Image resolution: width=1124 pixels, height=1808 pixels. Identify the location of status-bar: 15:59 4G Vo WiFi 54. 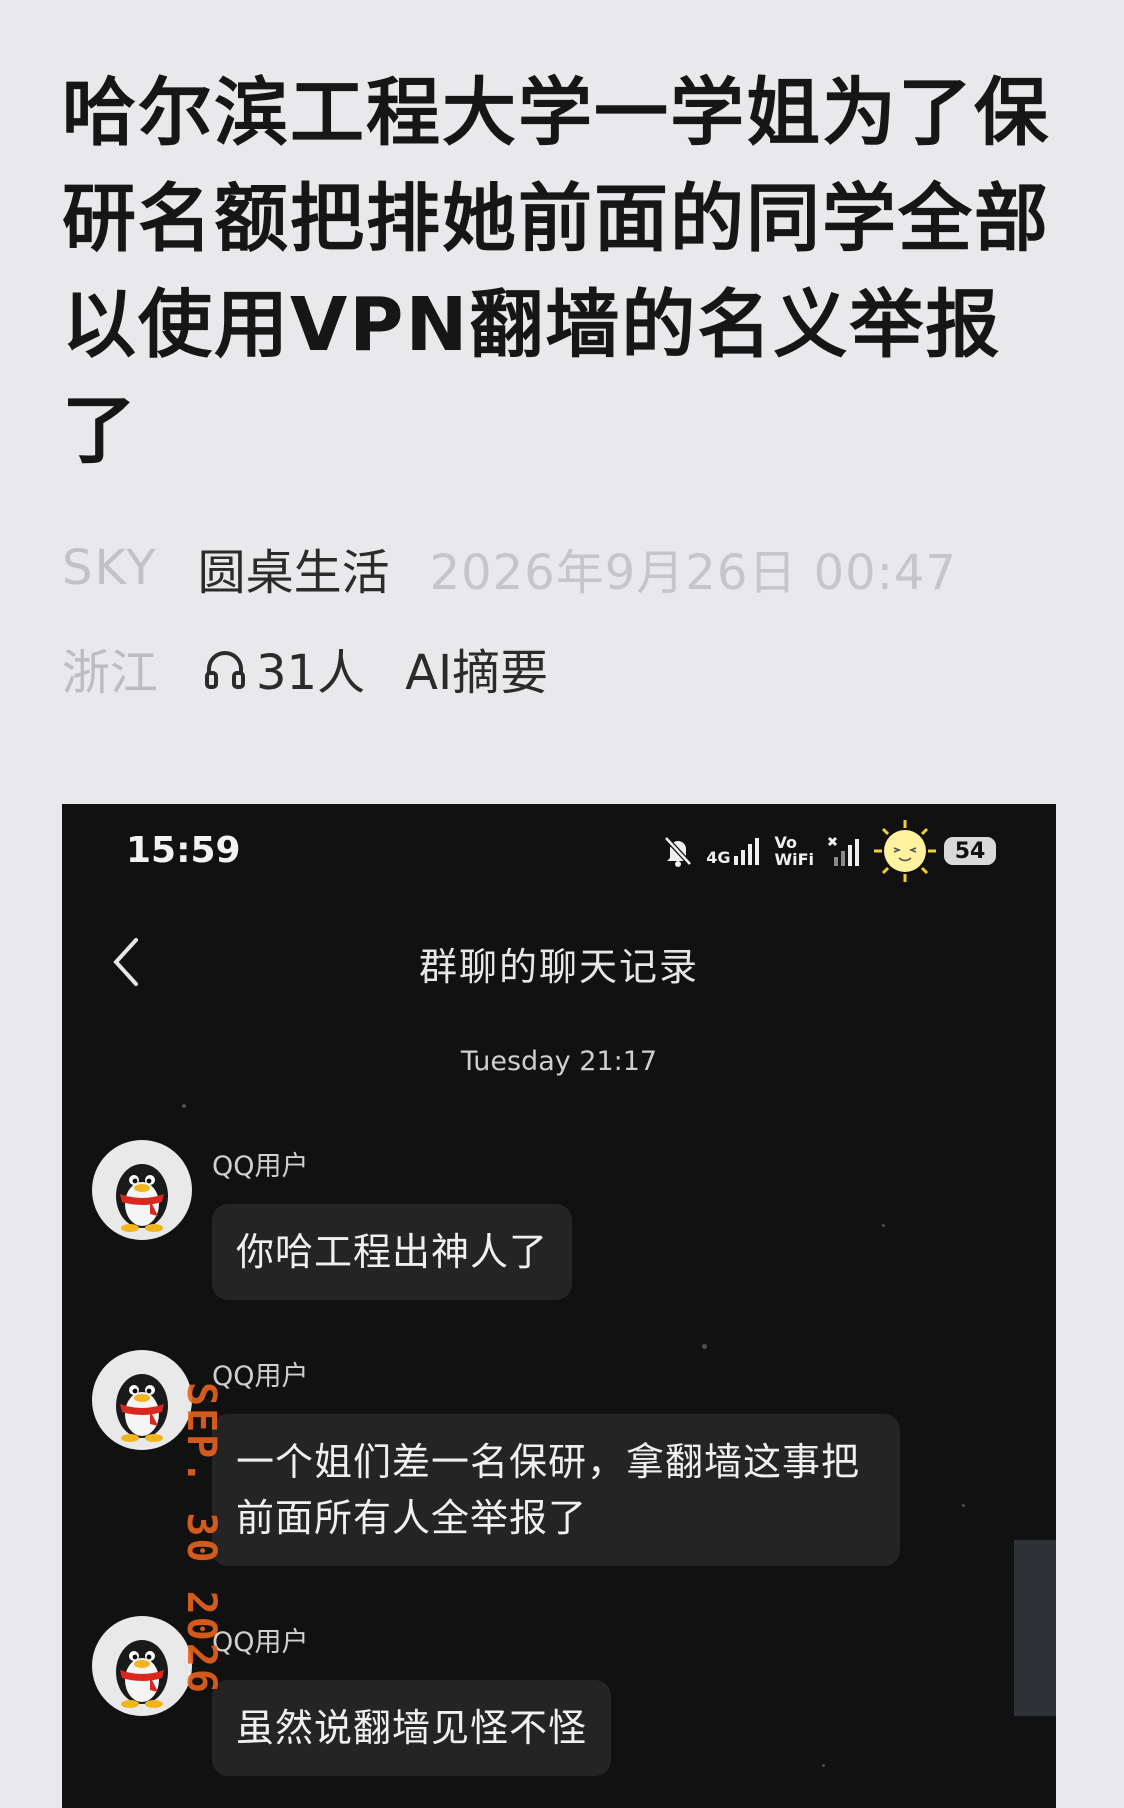
(559, 849).